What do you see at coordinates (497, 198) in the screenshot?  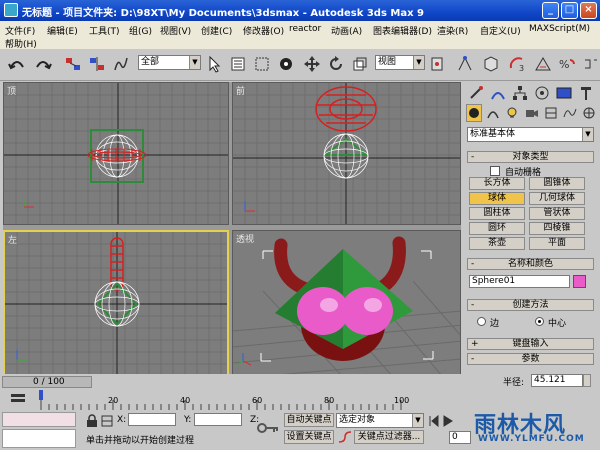 I see `sphere-button: 球体` at bounding box center [497, 198].